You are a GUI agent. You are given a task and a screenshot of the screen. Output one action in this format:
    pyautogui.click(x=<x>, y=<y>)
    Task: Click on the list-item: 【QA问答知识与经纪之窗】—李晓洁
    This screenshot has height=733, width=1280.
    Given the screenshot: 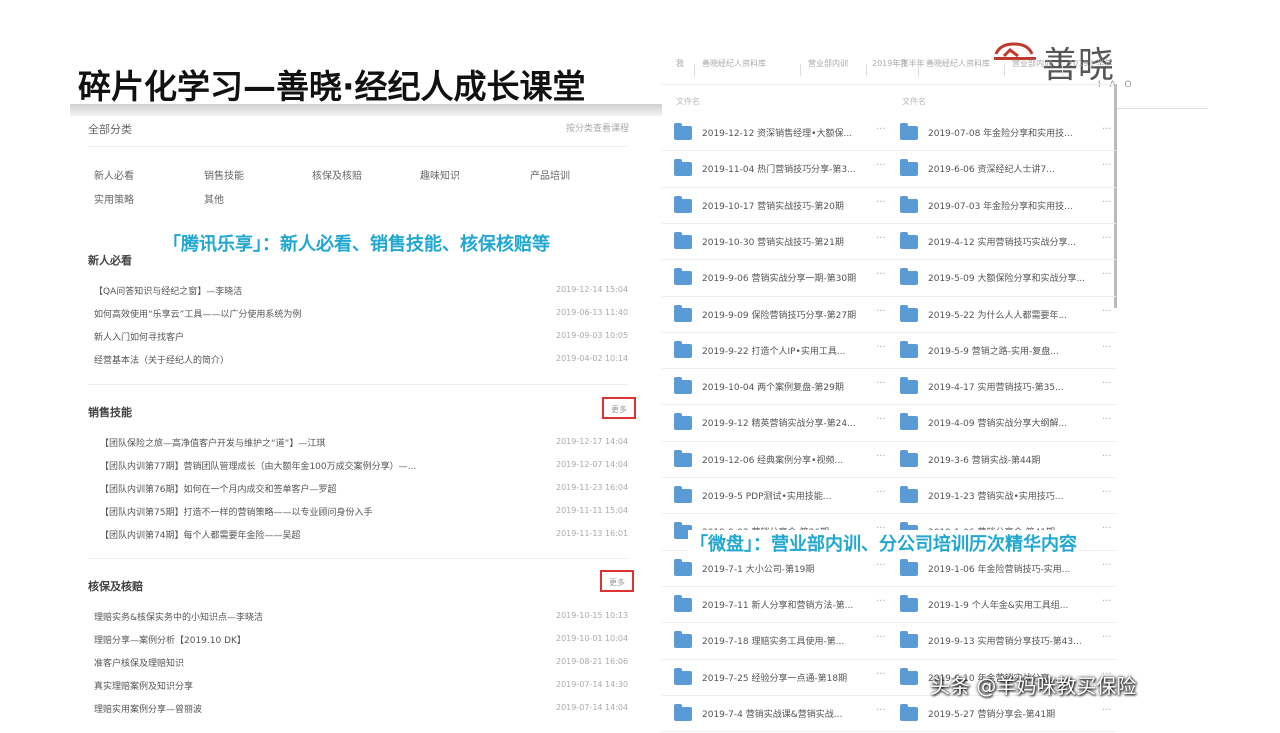 What is the action you would take?
    pyautogui.click(x=168, y=290)
    